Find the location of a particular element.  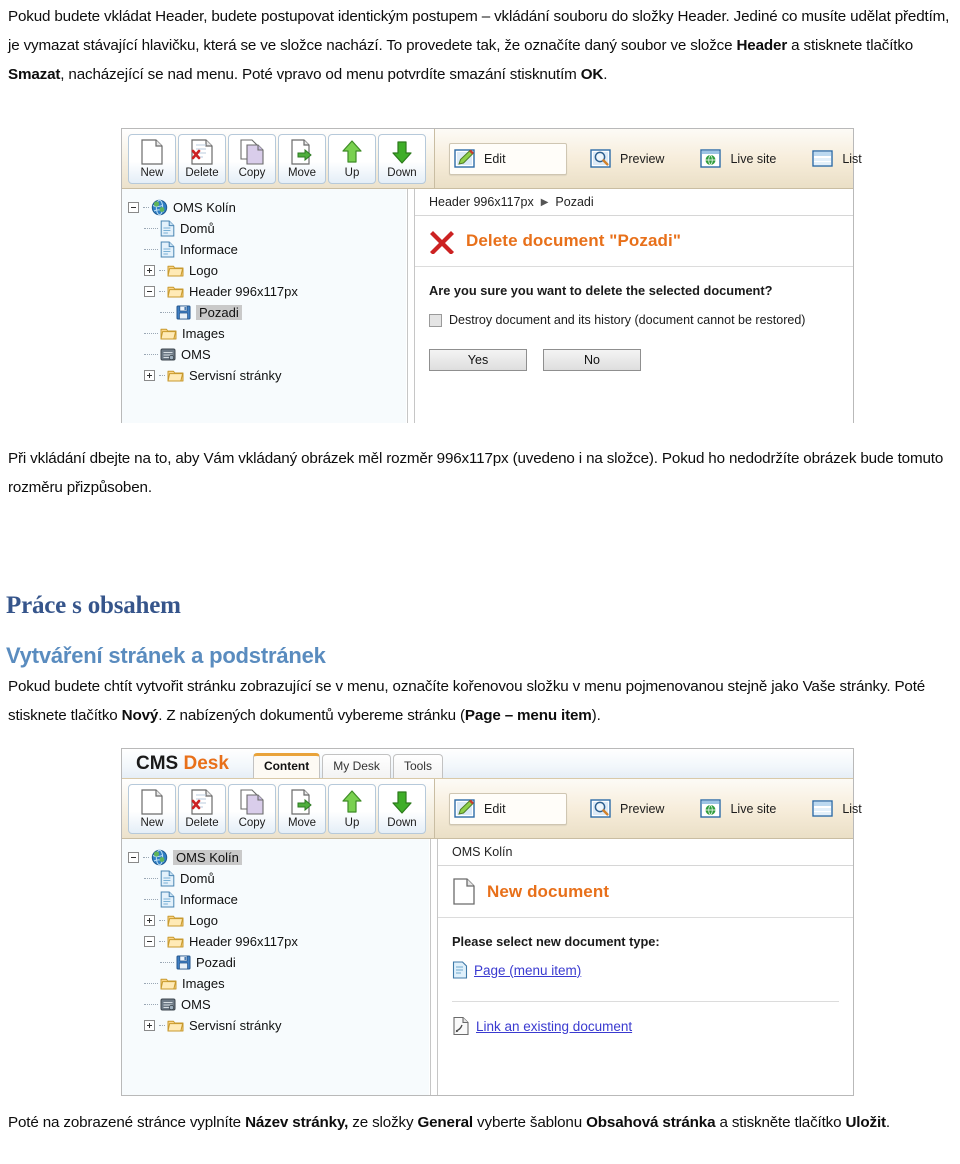

list-icon is located at coordinates (823, 808).